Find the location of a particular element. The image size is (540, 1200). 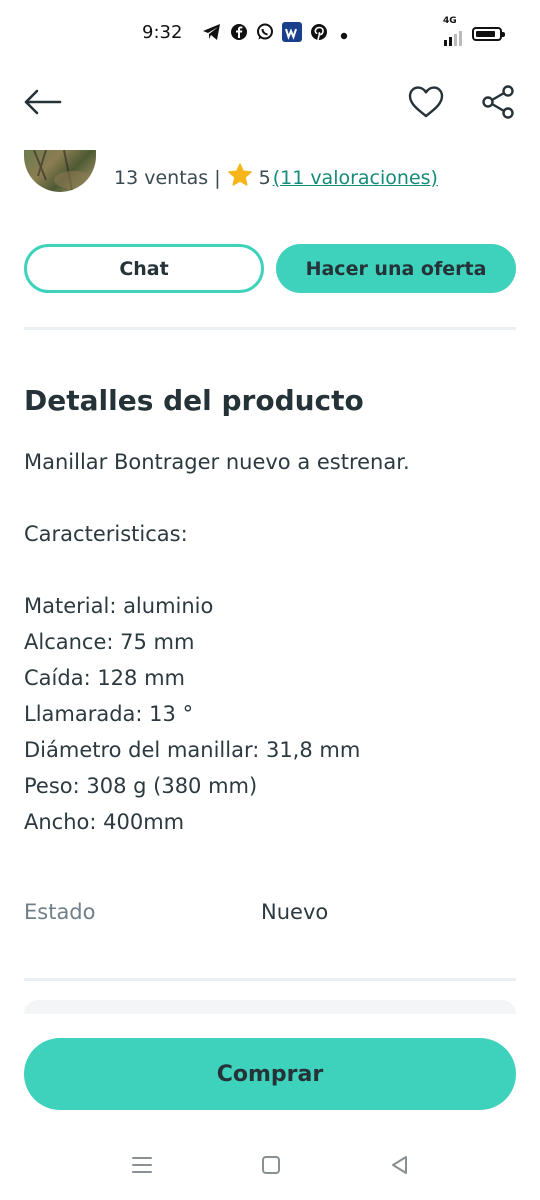

share-button is located at coordinates (498, 104).